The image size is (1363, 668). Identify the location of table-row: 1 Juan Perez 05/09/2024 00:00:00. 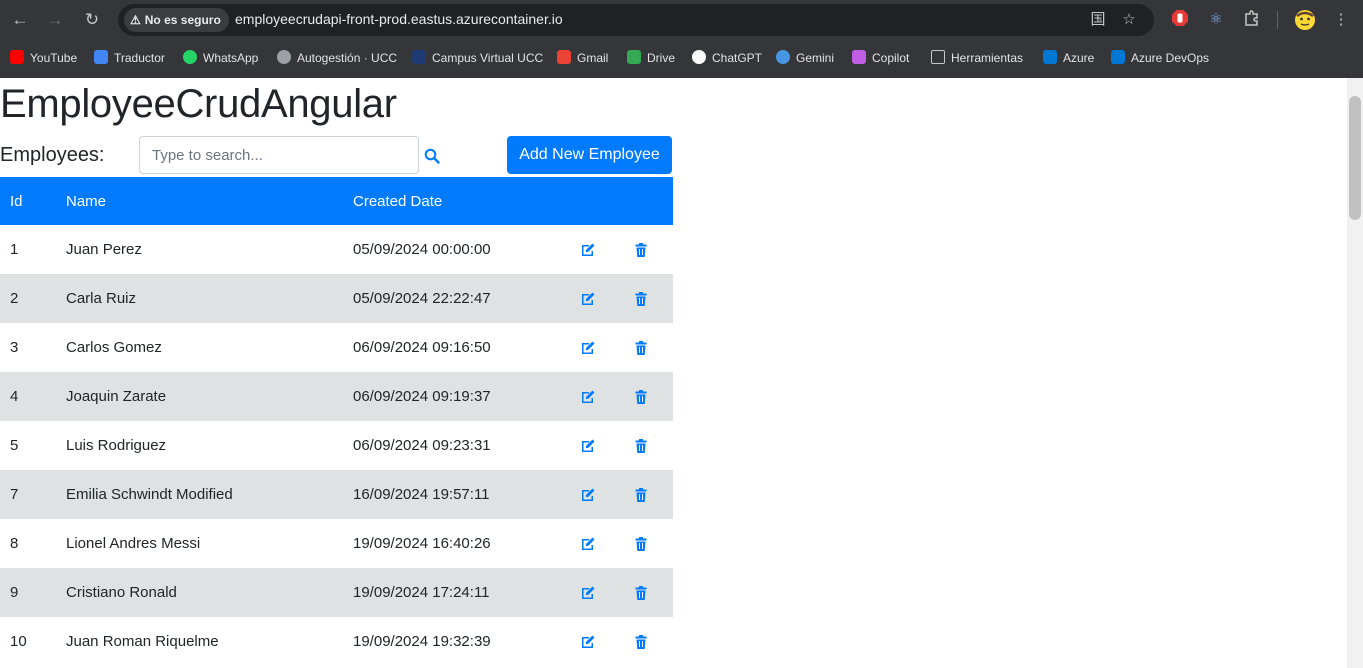
(336, 249).